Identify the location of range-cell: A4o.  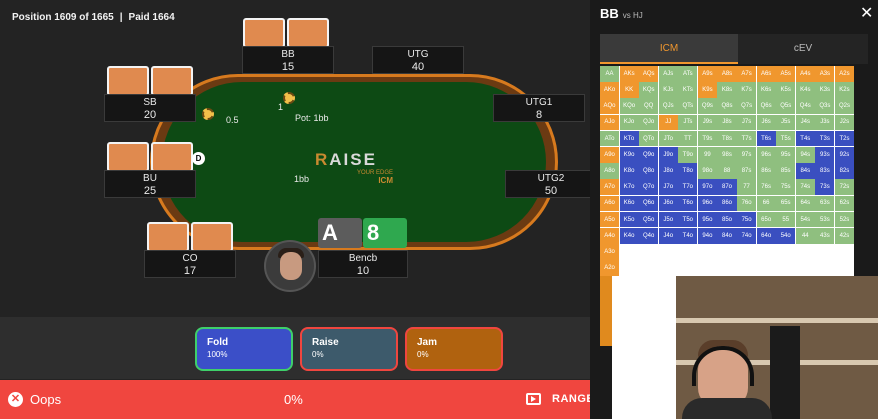
(610, 235).